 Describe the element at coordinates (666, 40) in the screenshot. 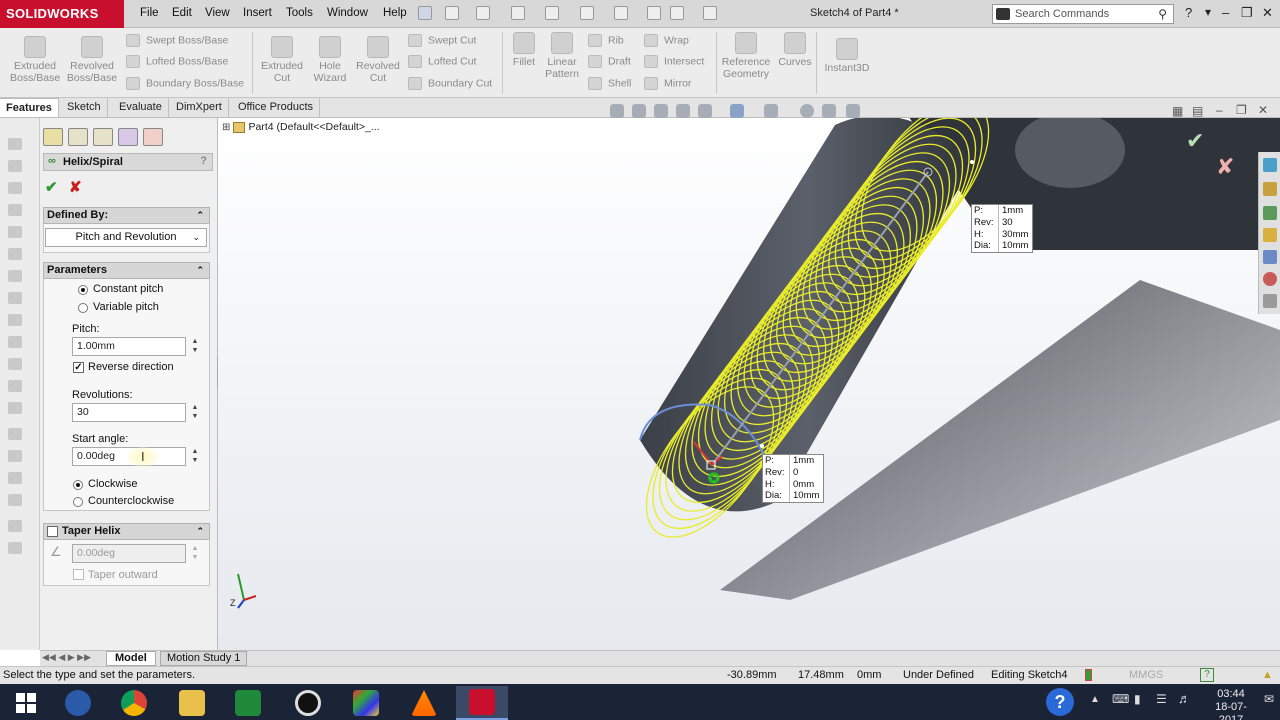

I see `wrap-button: Wrap` at that location.